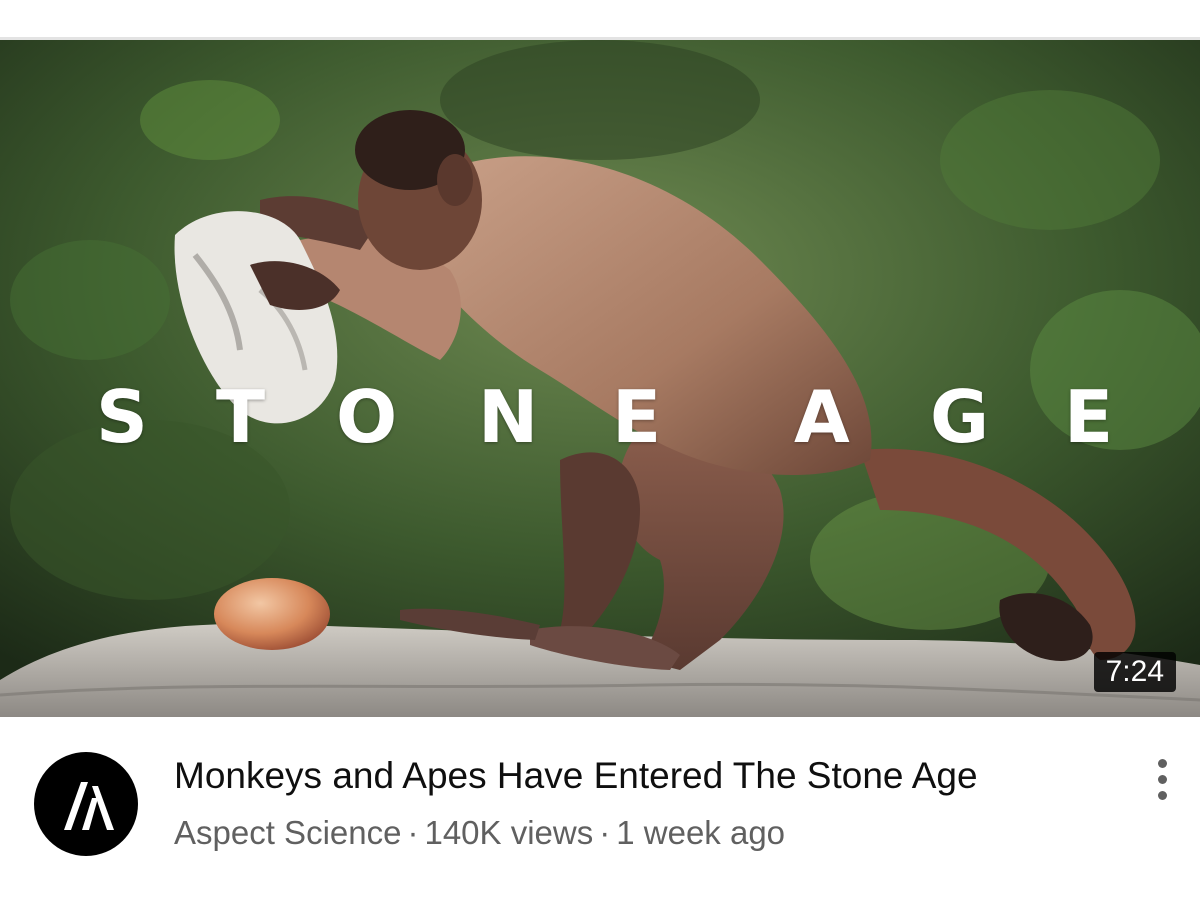  Describe the element at coordinates (600, 19) in the screenshot. I see `top-bar` at that location.